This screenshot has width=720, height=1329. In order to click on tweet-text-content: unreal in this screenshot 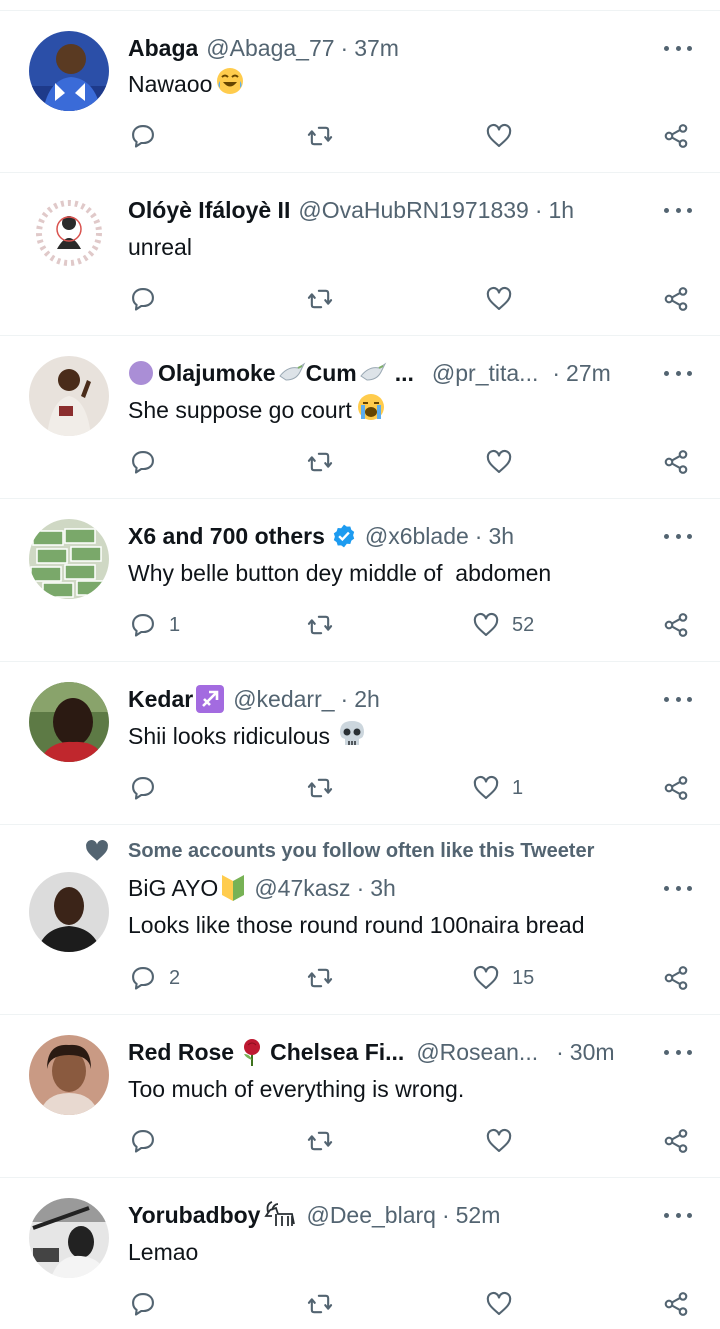, I will do `click(160, 246)`.